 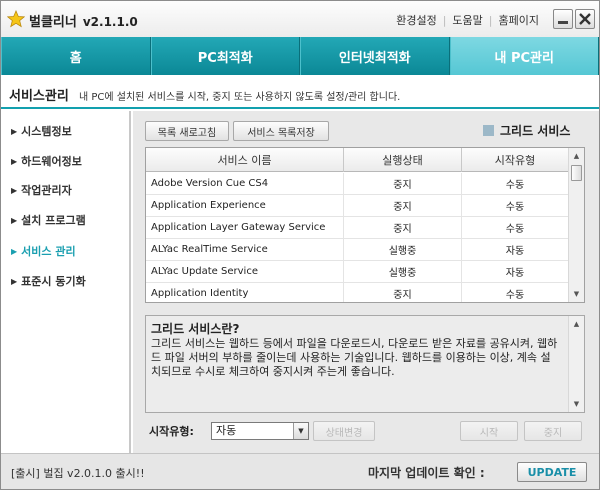 What do you see at coordinates (53, 281) in the screenshot?
I see `sidebar-item-label: 표준시 동기화` at bounding box center [53, 281].